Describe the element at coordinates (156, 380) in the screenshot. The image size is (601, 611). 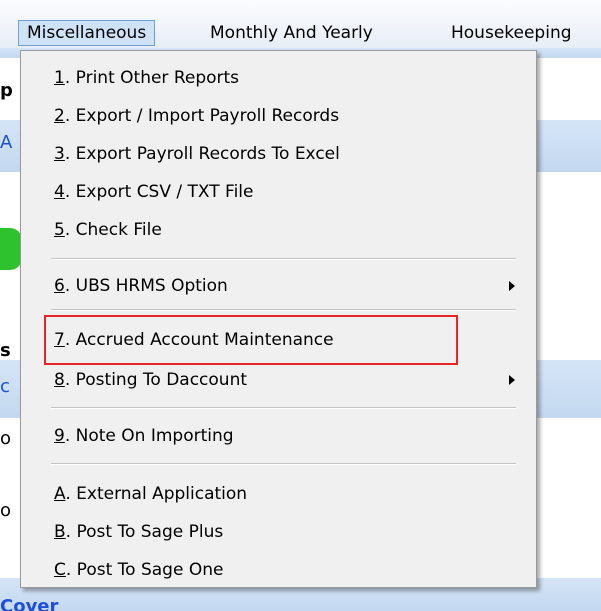
I see `menu-item-label: . Posting To Daccount` at that location.